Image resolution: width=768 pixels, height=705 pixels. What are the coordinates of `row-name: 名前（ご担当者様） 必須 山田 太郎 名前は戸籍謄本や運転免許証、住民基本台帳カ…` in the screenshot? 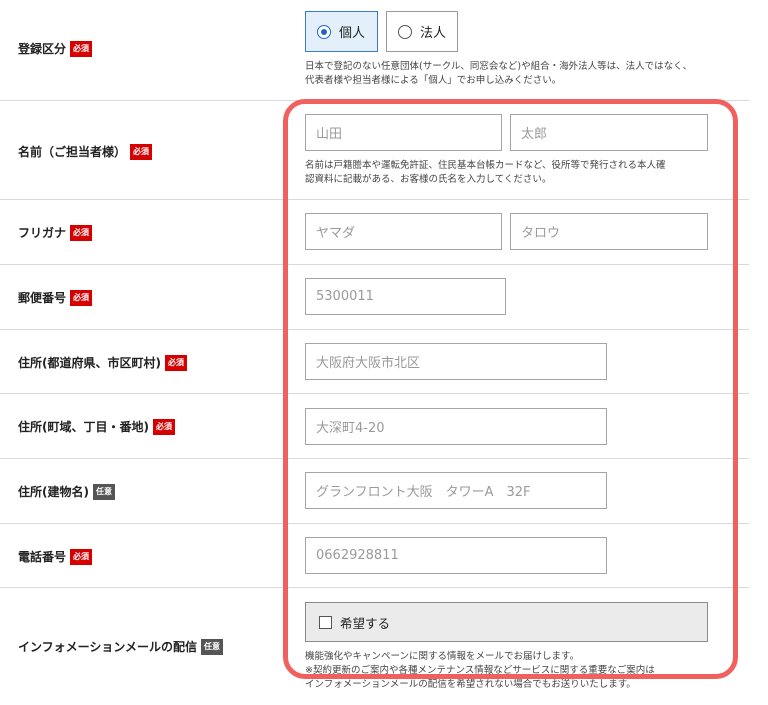 It's located at (374, 150).